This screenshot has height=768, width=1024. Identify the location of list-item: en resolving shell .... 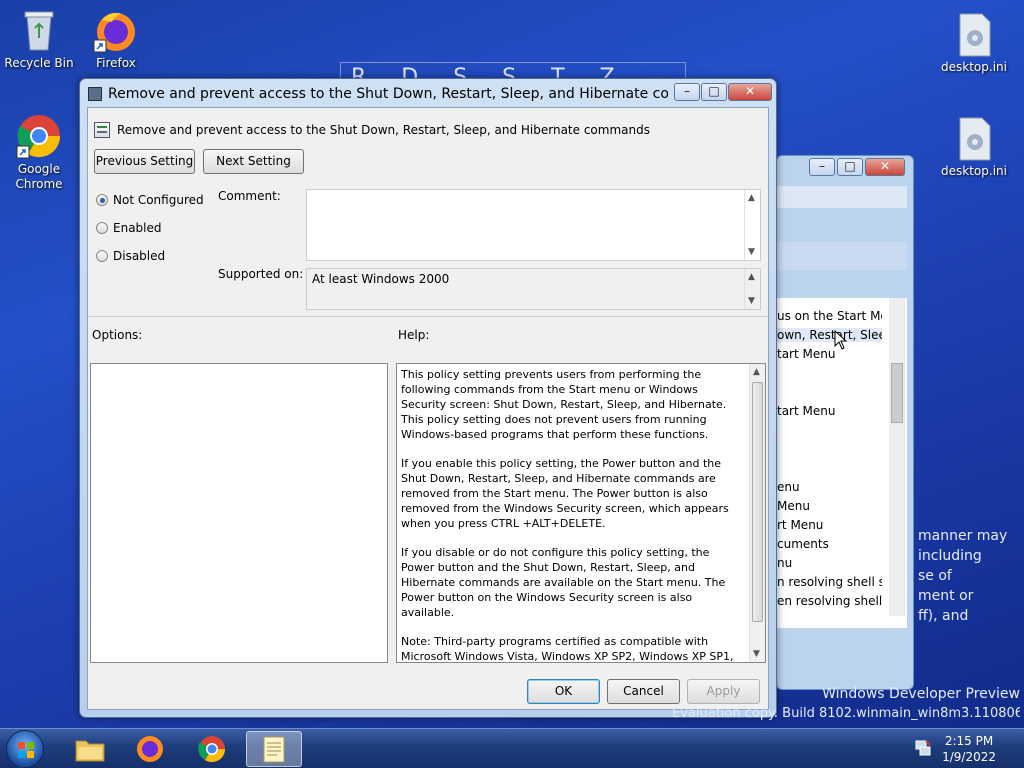
(829, 601).